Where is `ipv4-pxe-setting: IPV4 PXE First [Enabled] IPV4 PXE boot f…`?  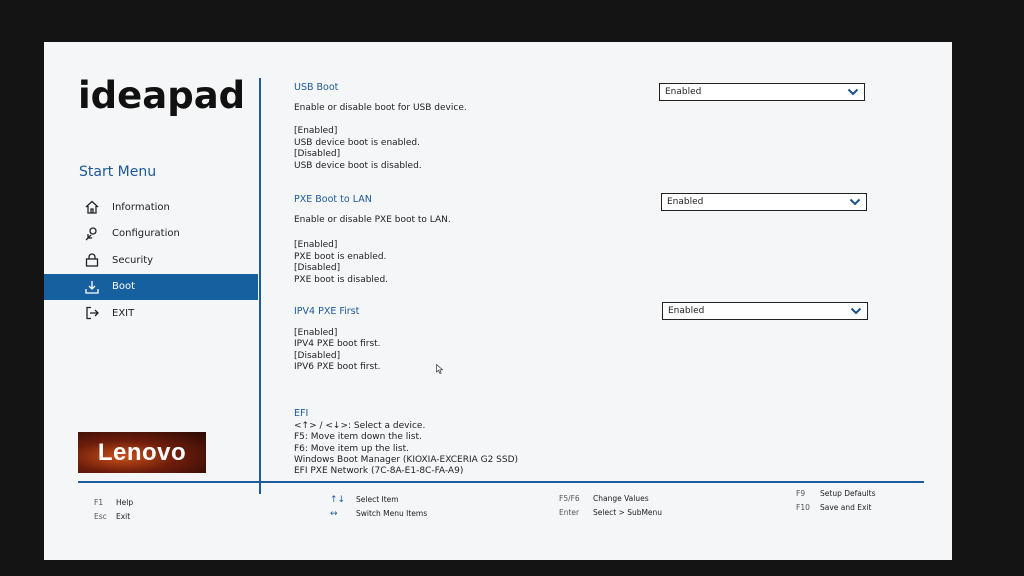 ipv4-pxe-setting: IPV4 PXE First [Enabled] IPV4 PXE boot f… is located at coordinates (337, 340).